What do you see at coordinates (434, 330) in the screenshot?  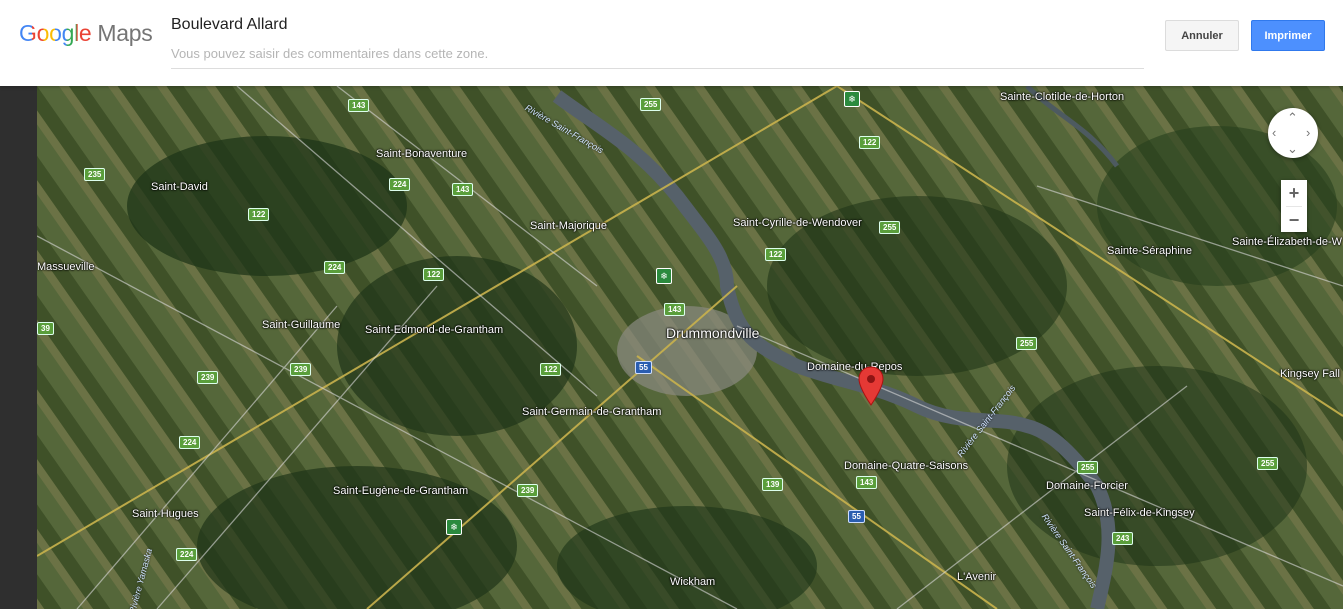 I see `place-label: Saint-Edmond-de-Grantham` at bounding box center [434, 330].